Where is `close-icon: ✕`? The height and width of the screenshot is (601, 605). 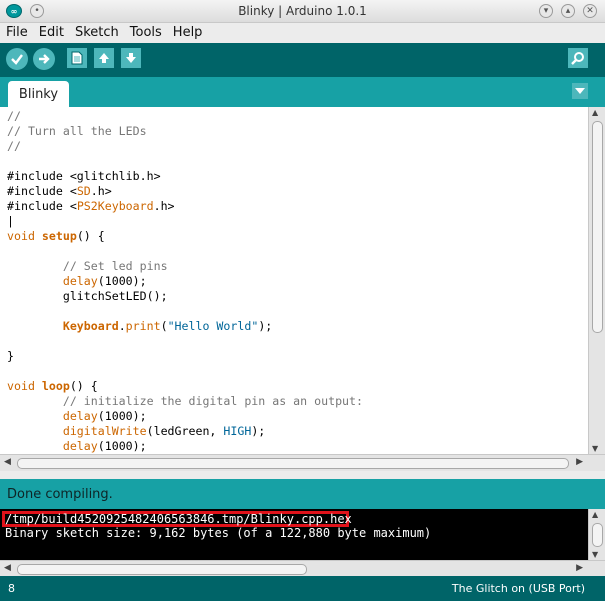
close-icon: ✕ is located at coordinates (590, 10).